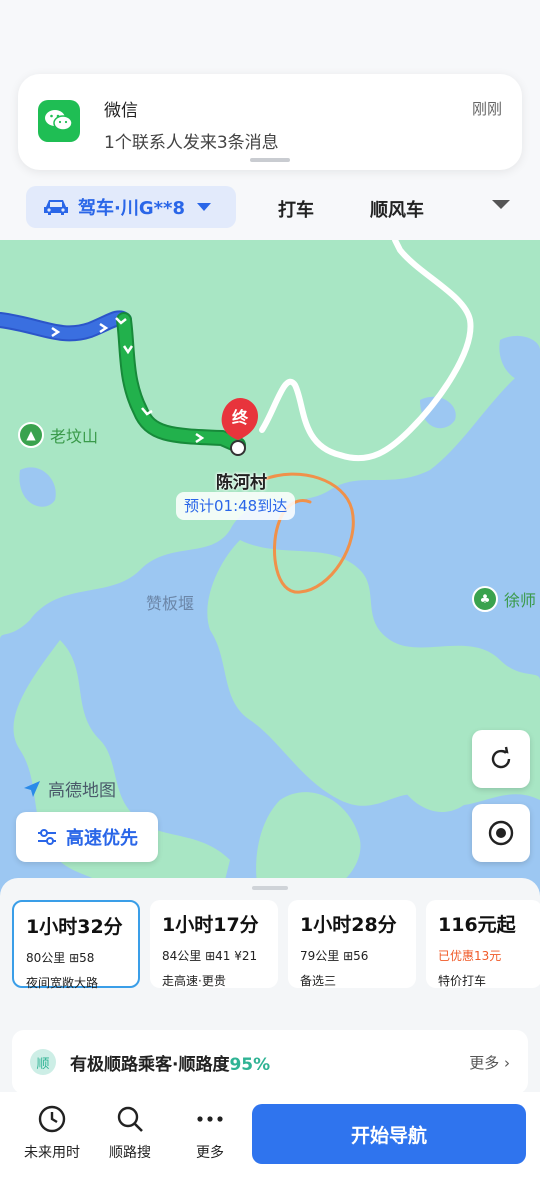 Image resolution: width=540 pixels, height=1188 pixels. What do you see at coordinates (102, 838) in the screenshot?
I see `highway-preference-label: 高速优先` at bounding box center [102, 838].